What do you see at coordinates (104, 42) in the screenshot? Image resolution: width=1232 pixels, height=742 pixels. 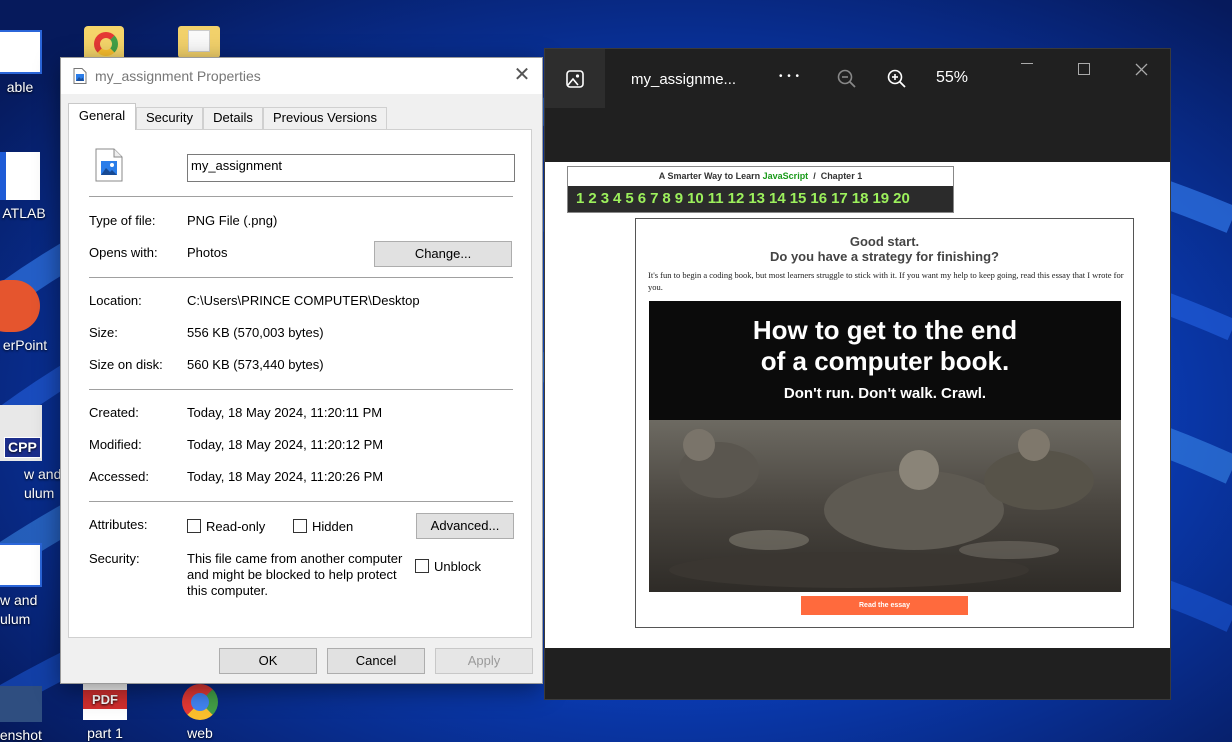 I see `desktop-icon-chrome-doc` at bounding box center [104, 42].